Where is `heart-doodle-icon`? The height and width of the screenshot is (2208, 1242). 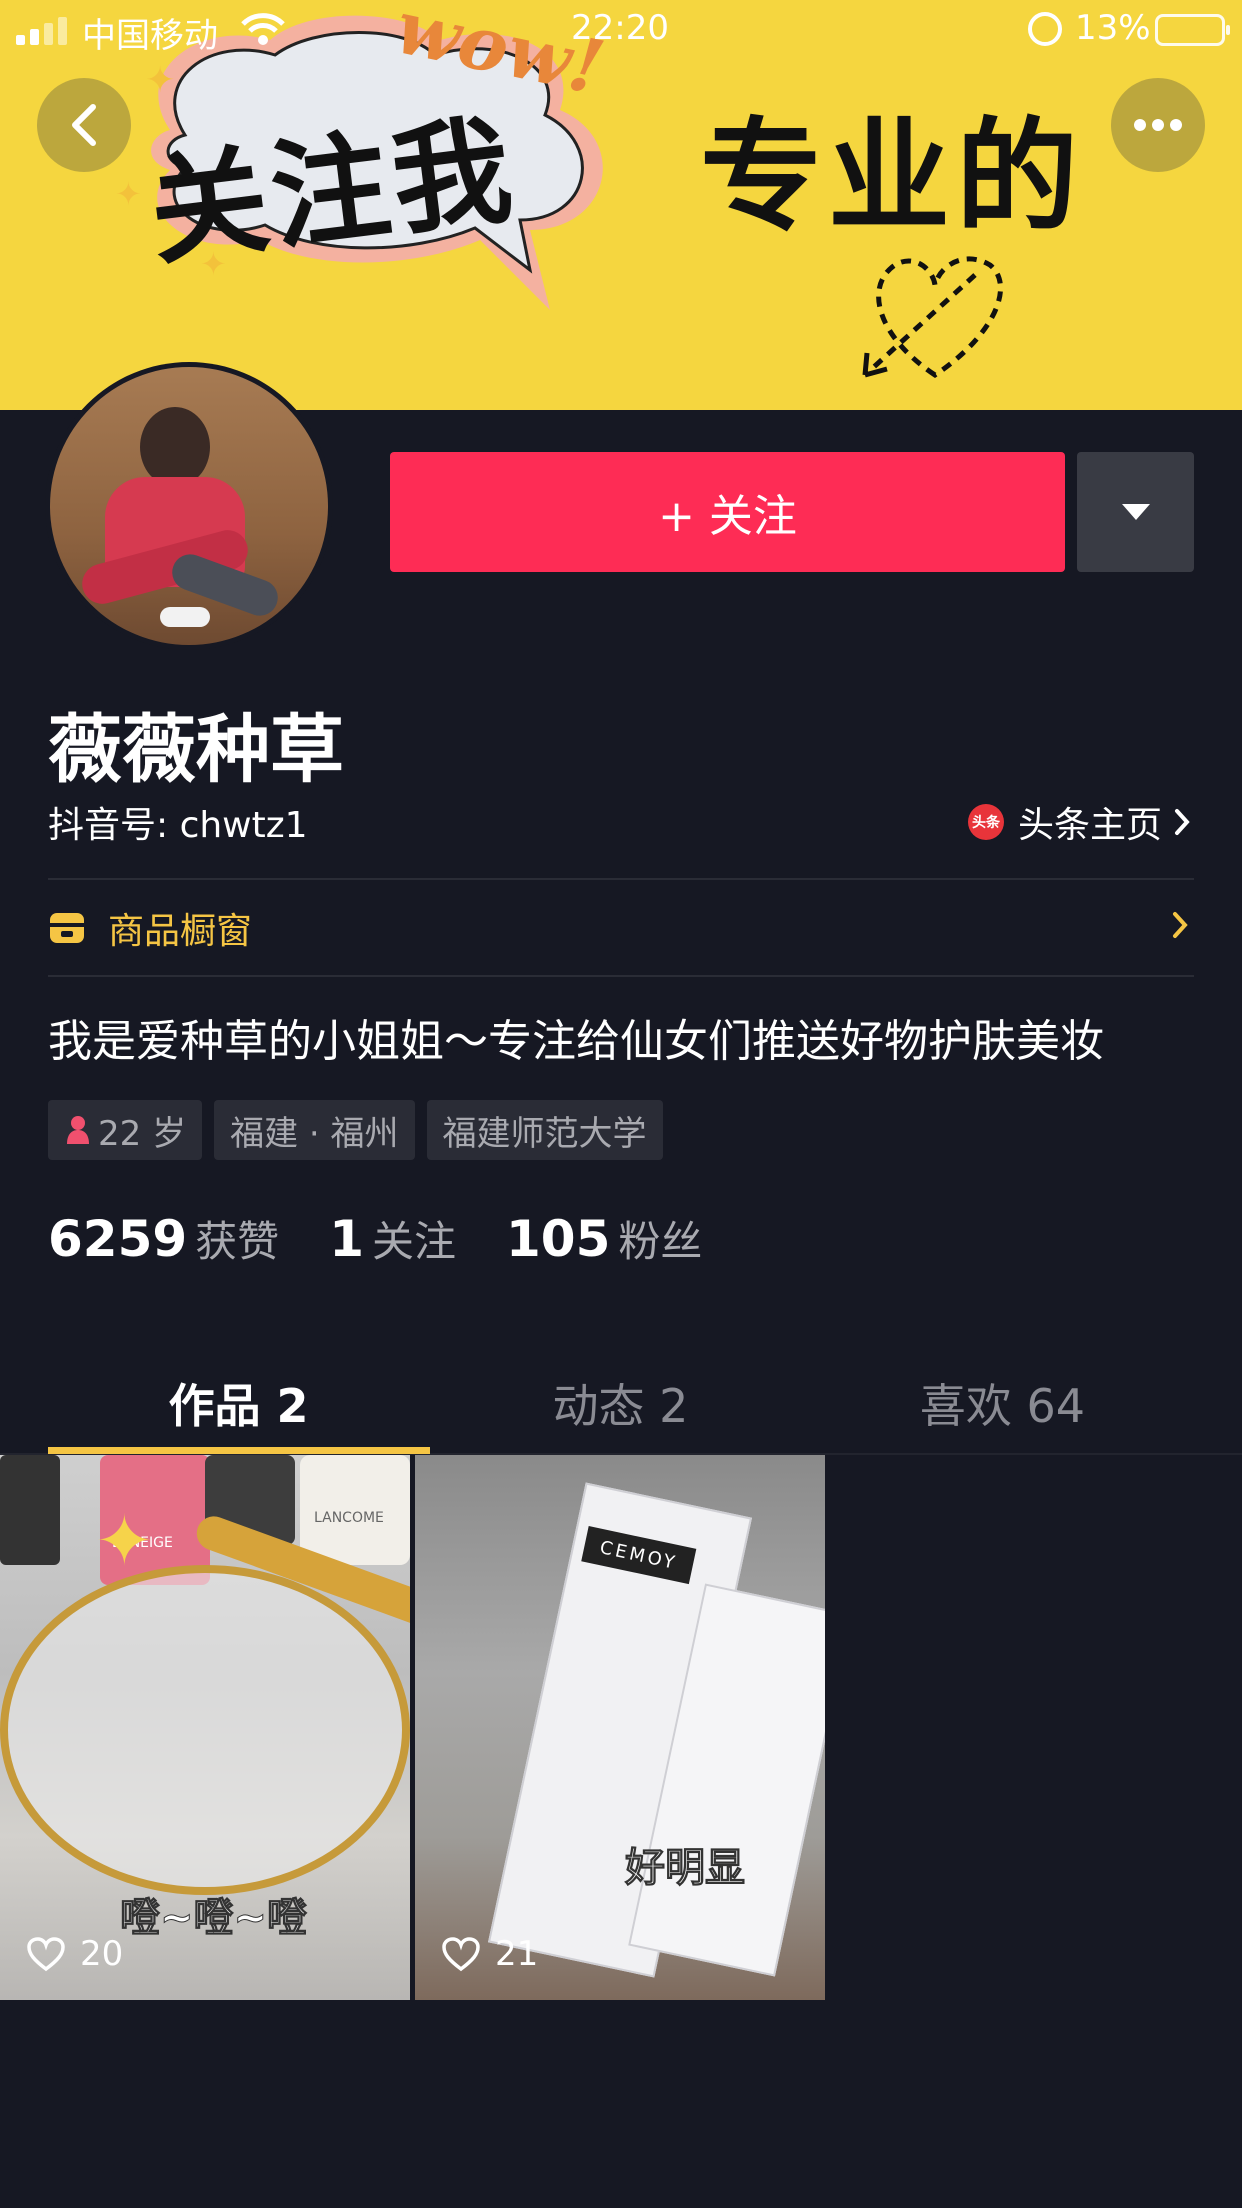 heart-doodle-icon is located at coordinates (932, 317).